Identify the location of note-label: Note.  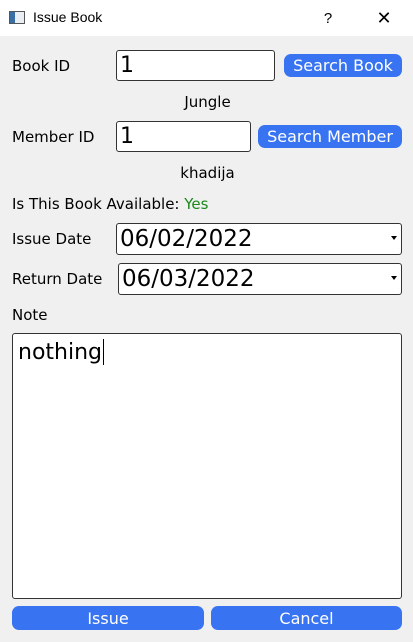
(30, 315).